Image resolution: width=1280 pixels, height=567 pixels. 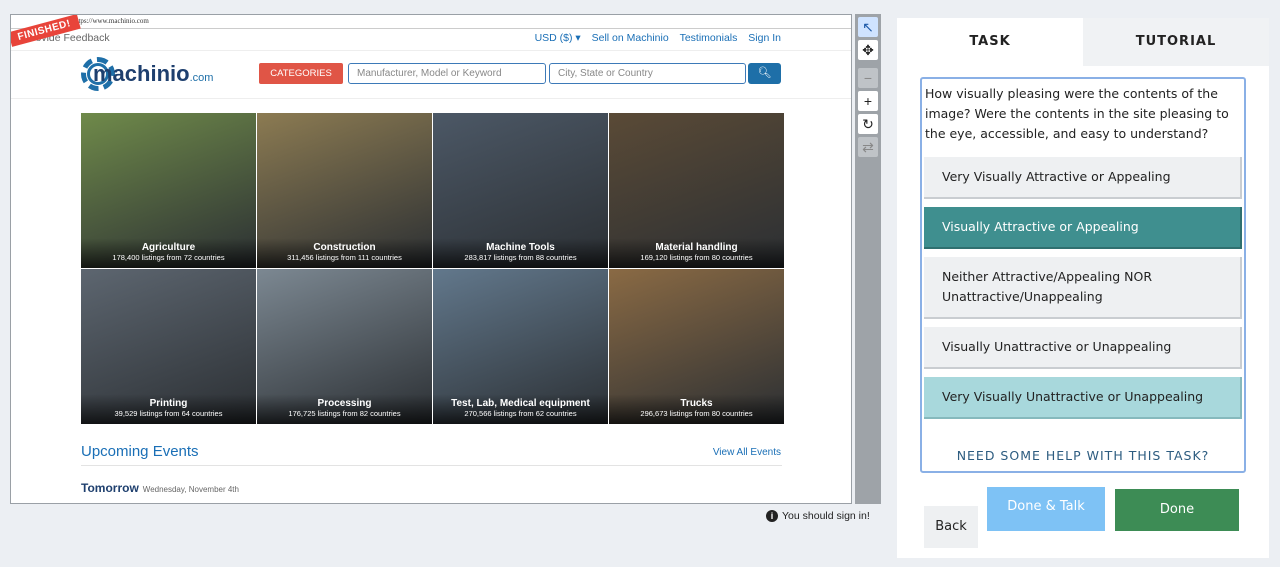 I want to click on viewer-toolbar: ↖ ✥ − + ↻ ⇄, so click(x=868, y=259).